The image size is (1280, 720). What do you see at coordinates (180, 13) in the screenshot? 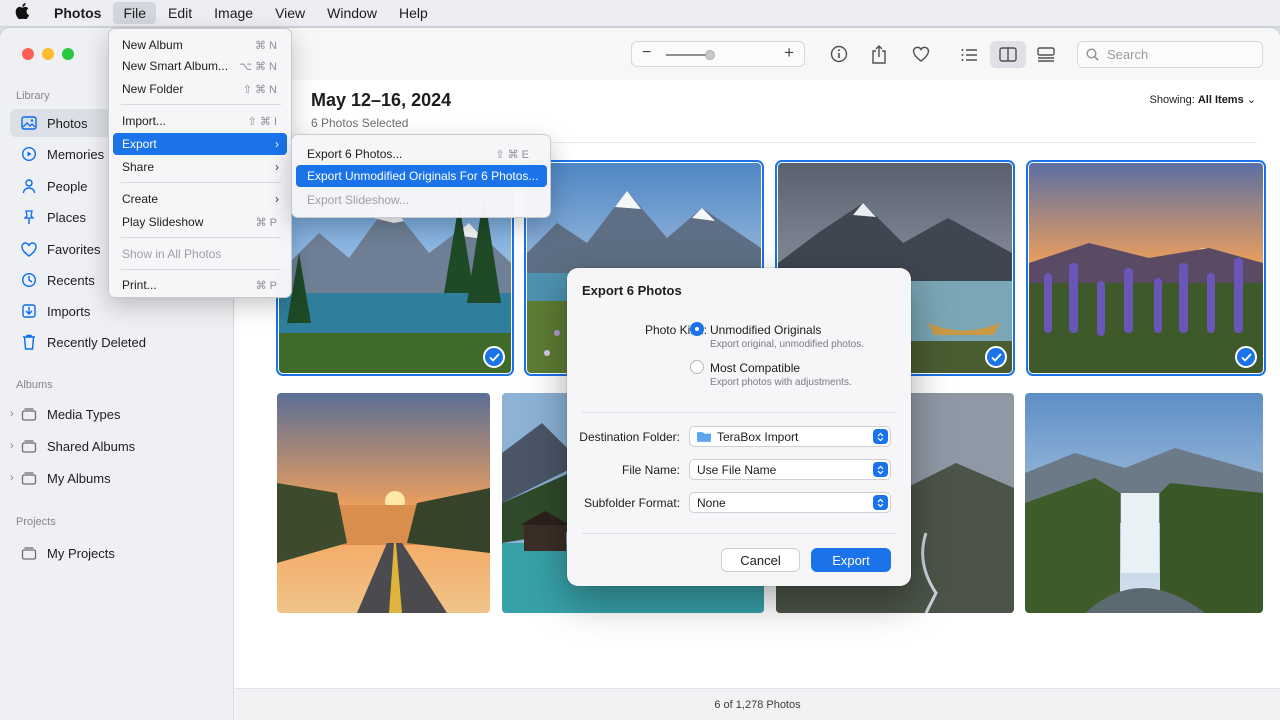
I see `menu-edit: Edit` at bounding box center [180, 13].